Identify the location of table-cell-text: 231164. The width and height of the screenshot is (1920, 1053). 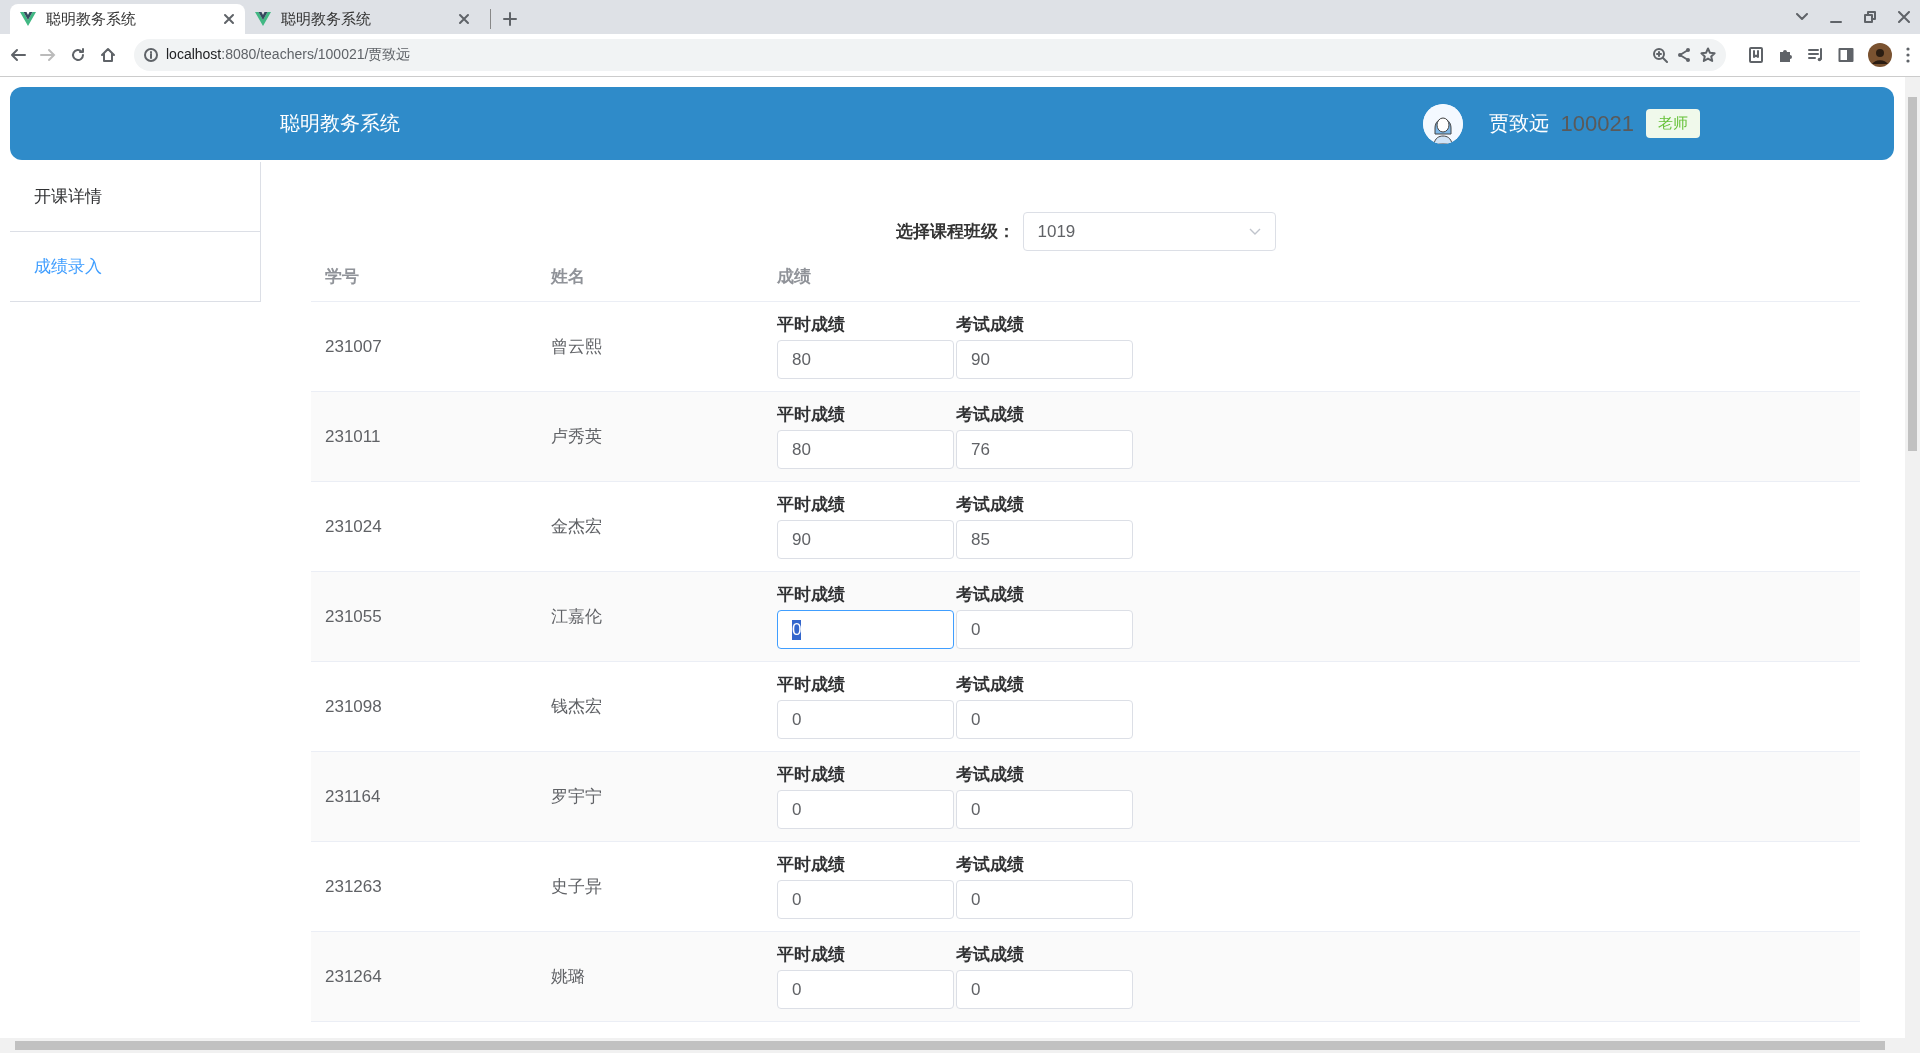
(353, 796).